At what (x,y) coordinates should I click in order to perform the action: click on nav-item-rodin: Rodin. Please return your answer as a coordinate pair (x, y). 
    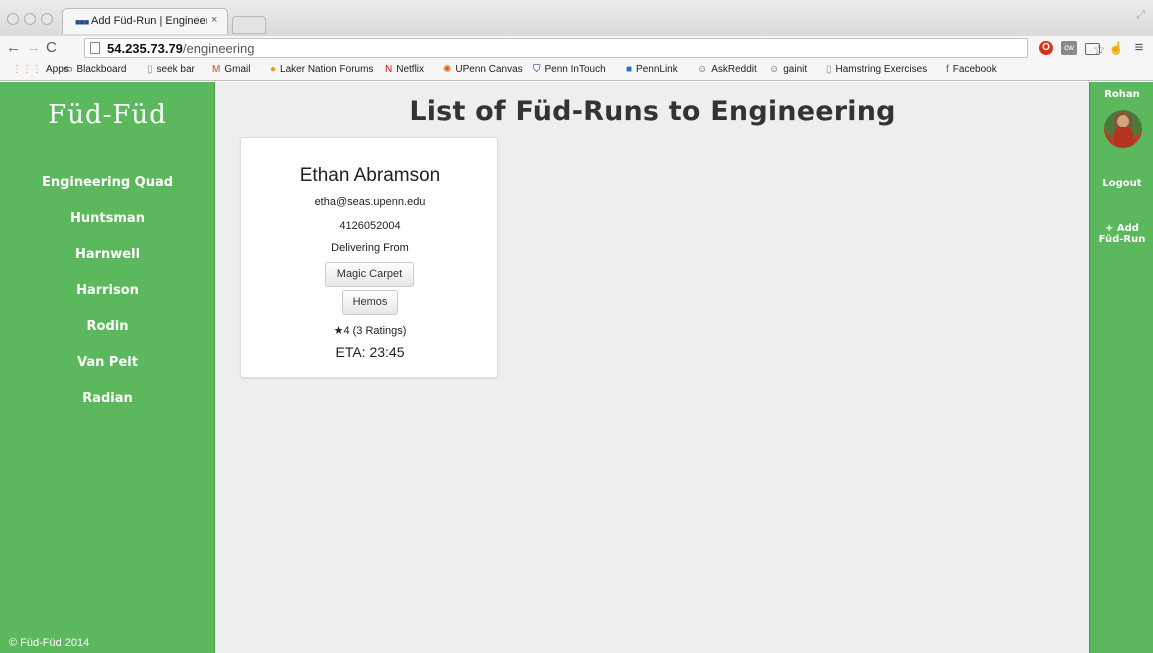
    Looking at the image, I should click on (107, 336).